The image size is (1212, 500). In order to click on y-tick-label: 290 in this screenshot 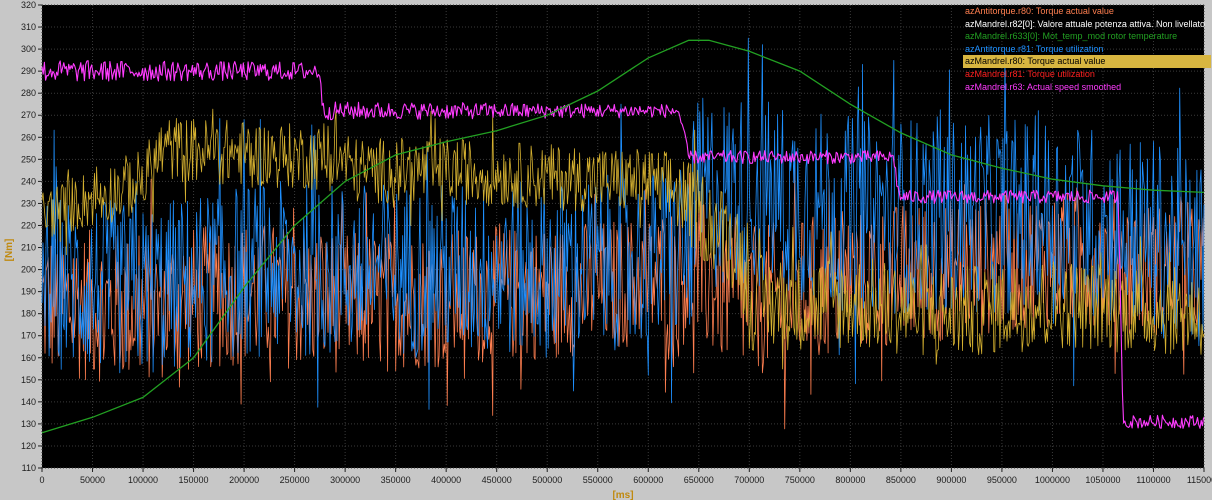, I will do `click(28, 71)`.